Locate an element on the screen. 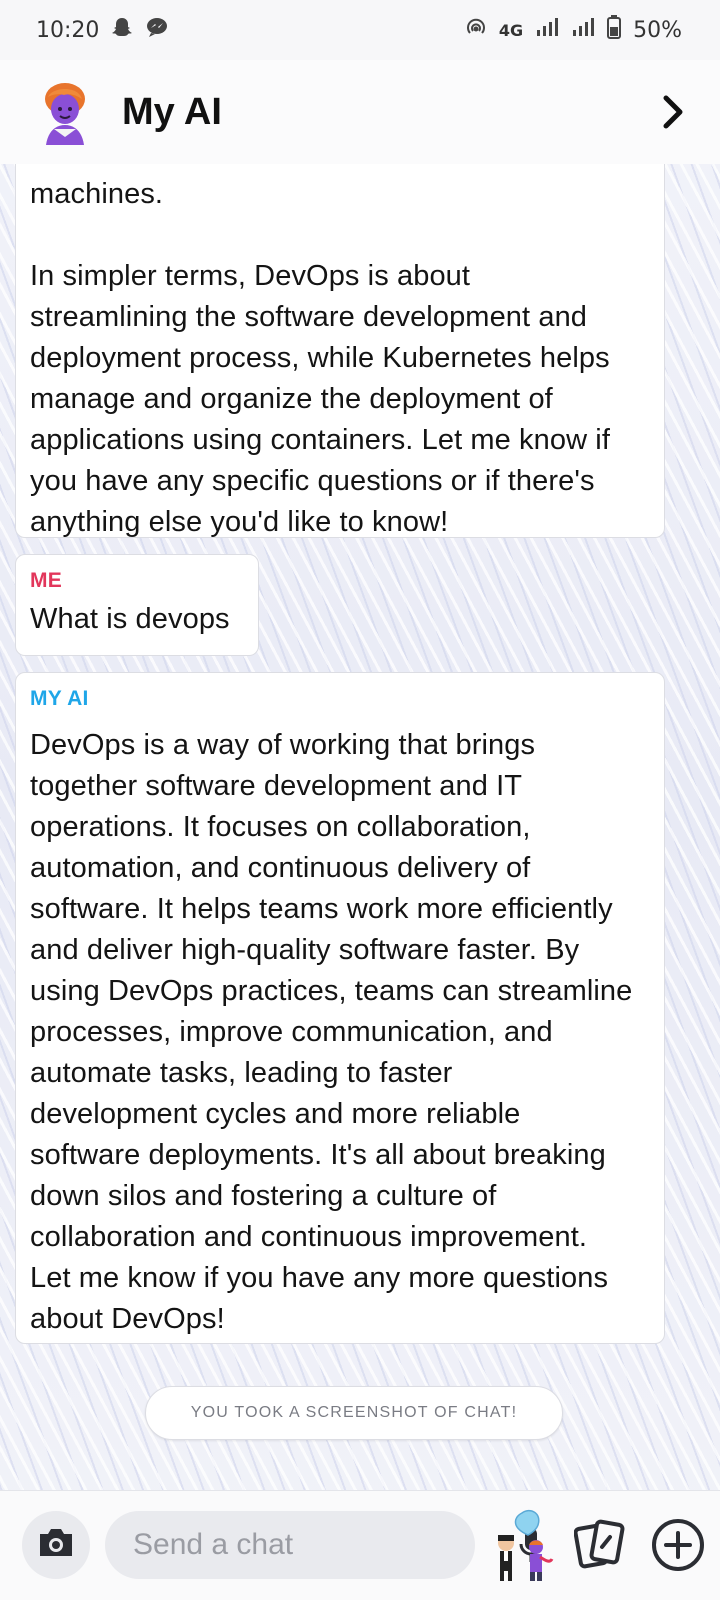  status-left: 10:20 is located at coordinates (102, 30).